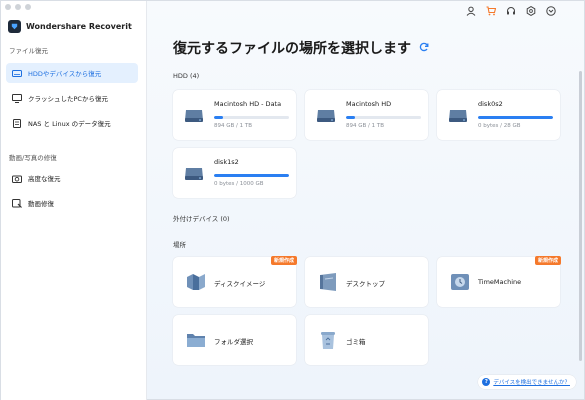 The image size is (585, 400). What do you see at coordinates (580, 216) in the screenshot?
I see `scrollbar` at bounding box center [580, 216].